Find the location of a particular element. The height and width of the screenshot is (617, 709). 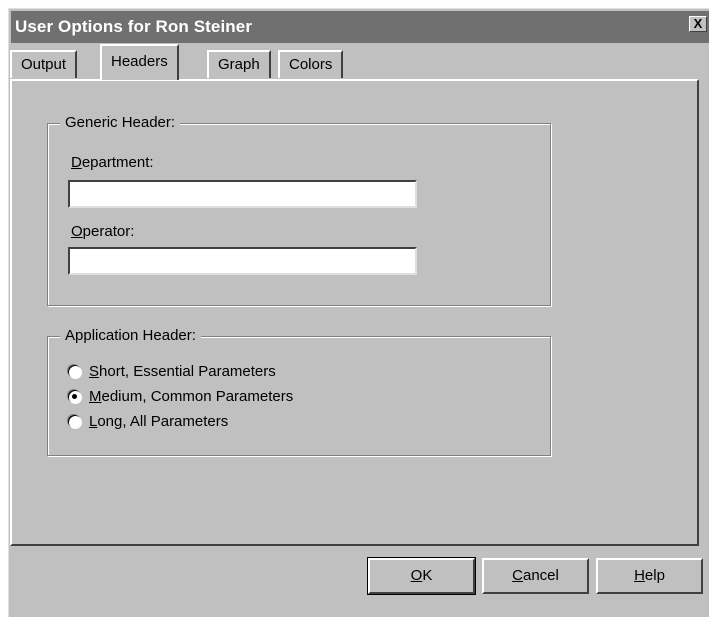

tab-headers-label: Headers is located at coordinates (139, 61).